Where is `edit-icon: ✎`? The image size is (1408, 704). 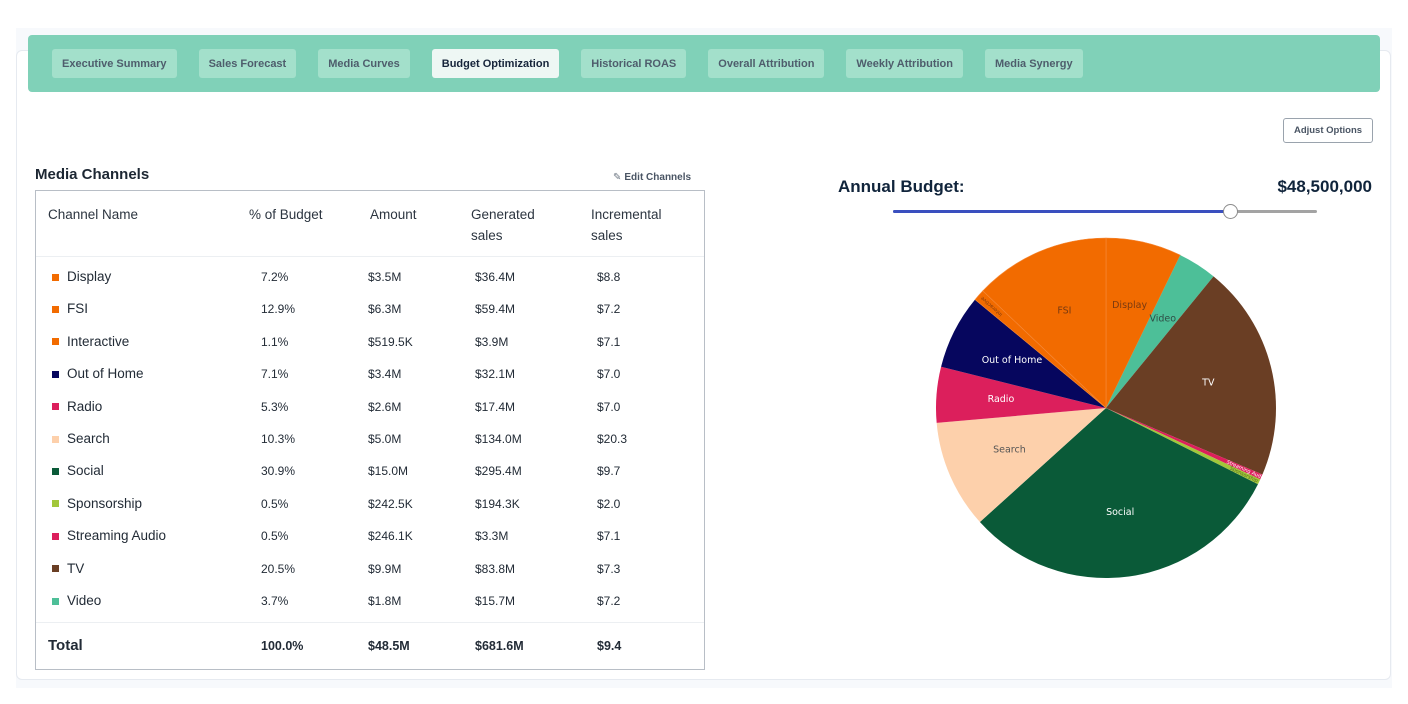 edit-icon: ✎ is located at coordinates (617, 177).